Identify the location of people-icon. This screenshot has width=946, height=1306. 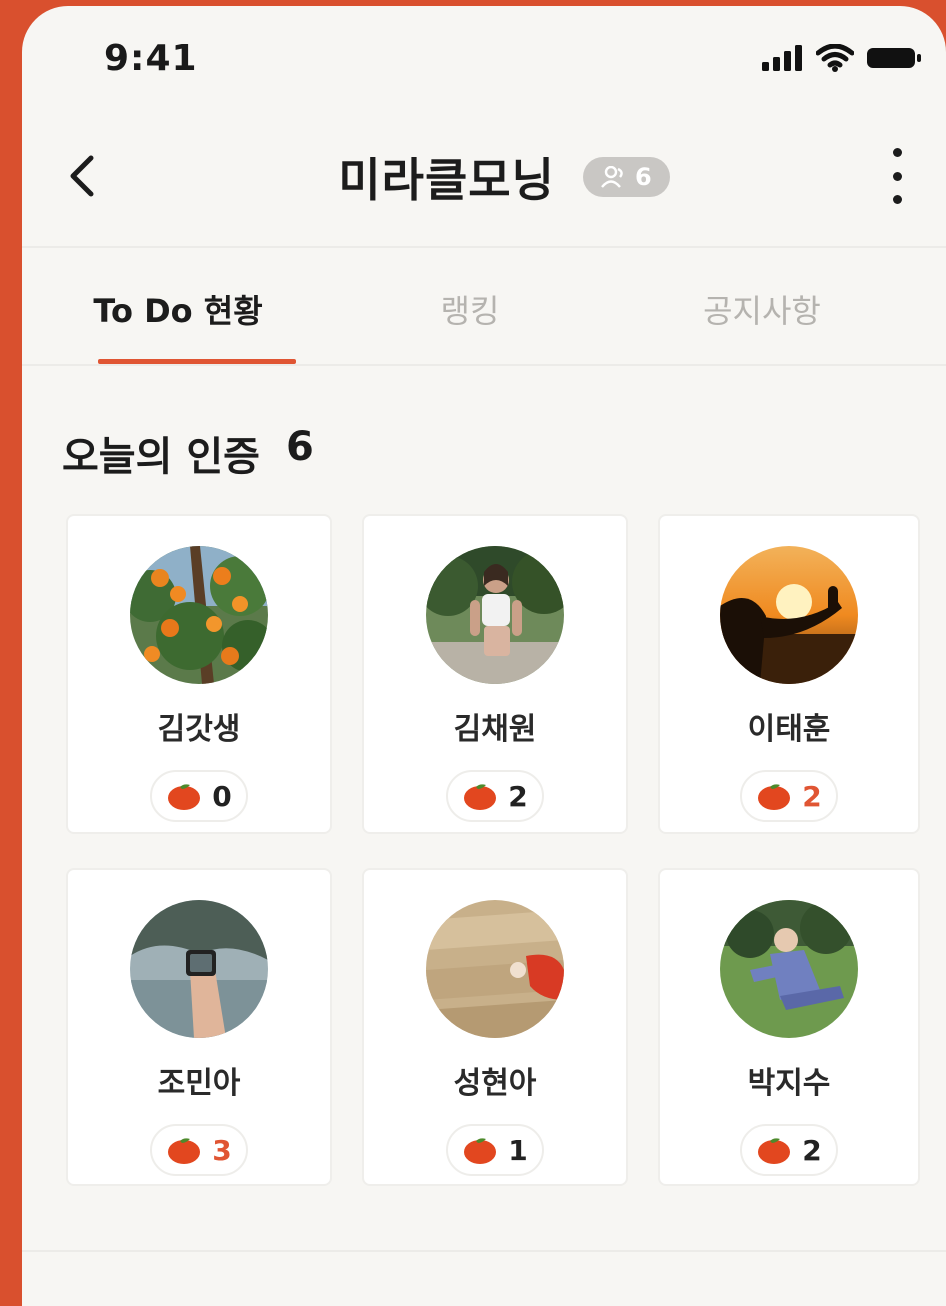
(612, 177).